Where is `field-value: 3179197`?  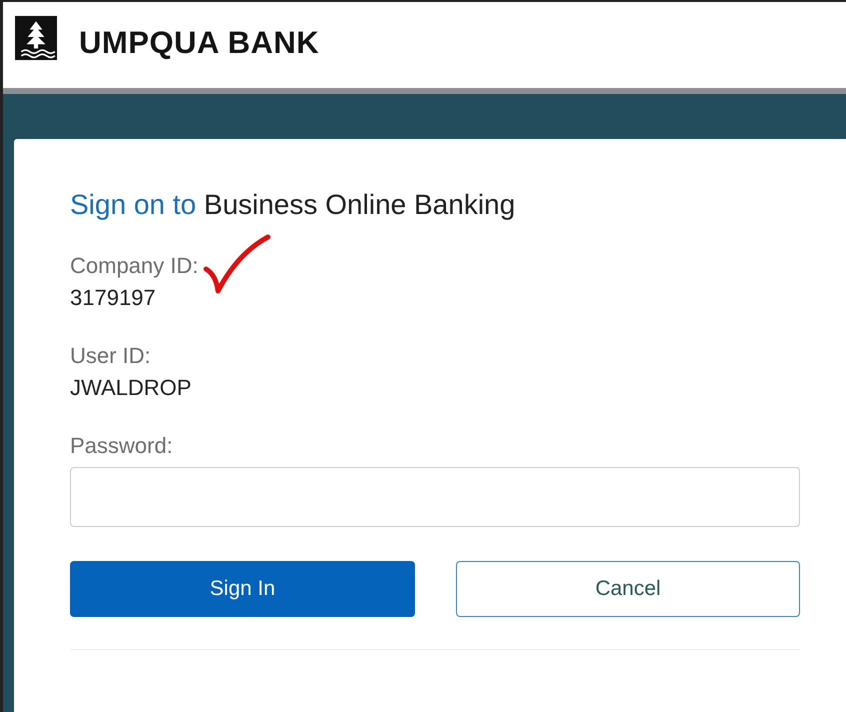 field-value: 3179197 is located at coordinates (113, 298).